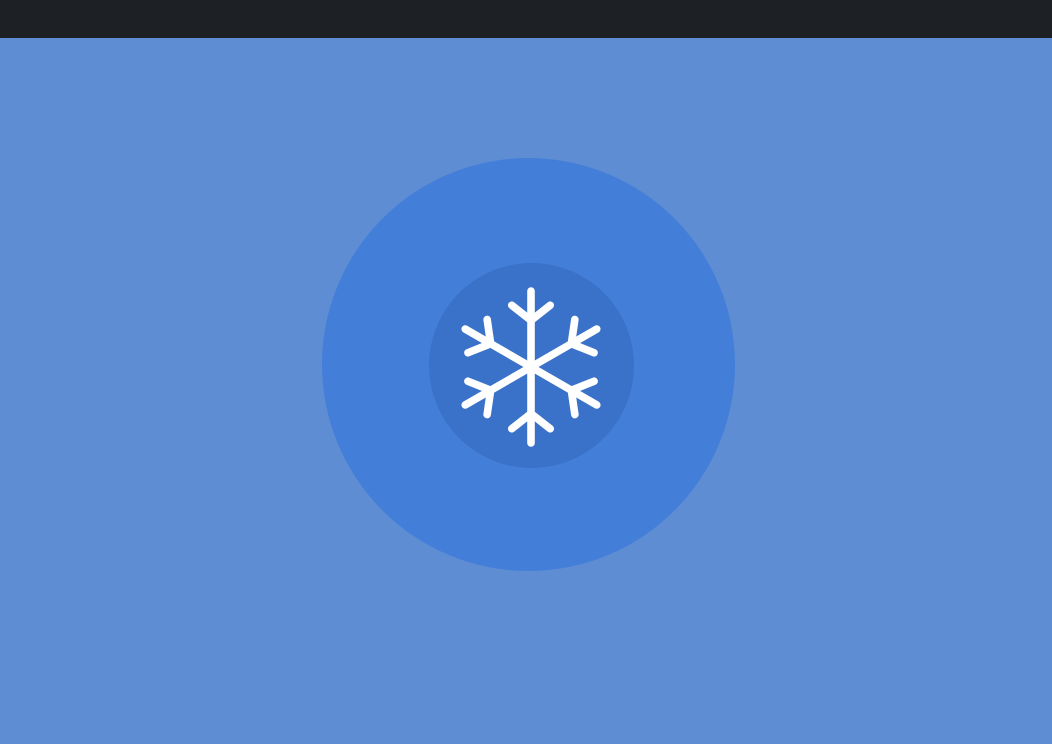 The height and width of the screenshot is (744, 1052). Describe the element at coordinates (531, 367) in the screenshot. I see `snowflake-icon` at that location.